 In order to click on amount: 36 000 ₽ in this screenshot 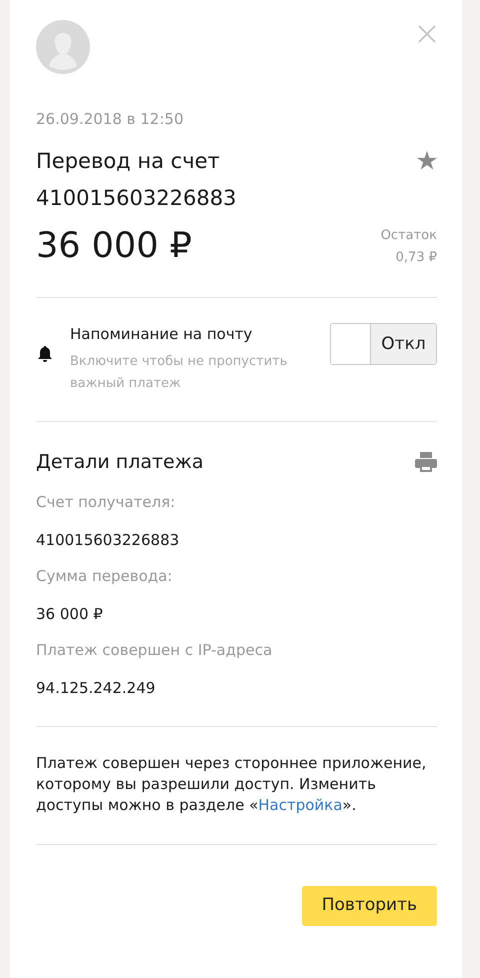, I will do `click(114, 245)`.